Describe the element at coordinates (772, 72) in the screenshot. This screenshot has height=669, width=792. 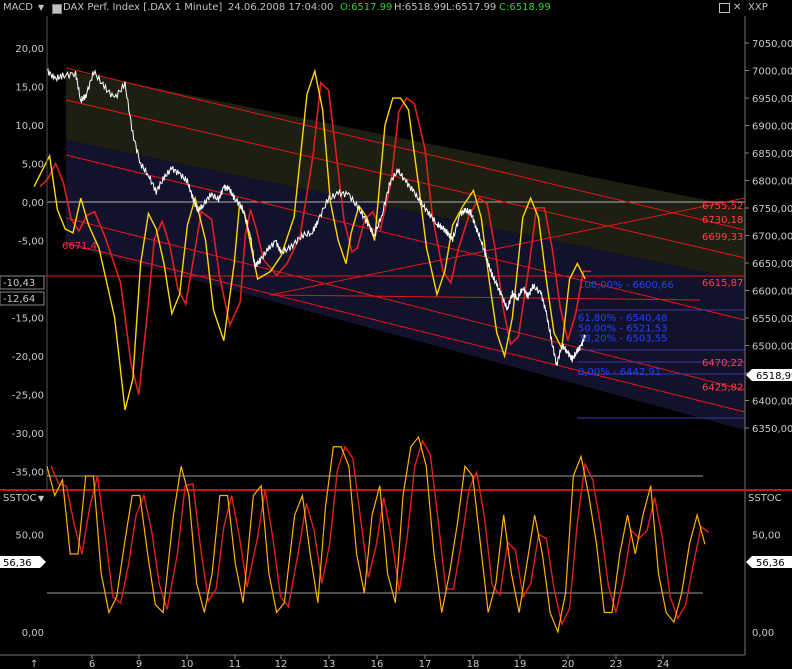
I see `right-tick-label: 7000,00` at that location.